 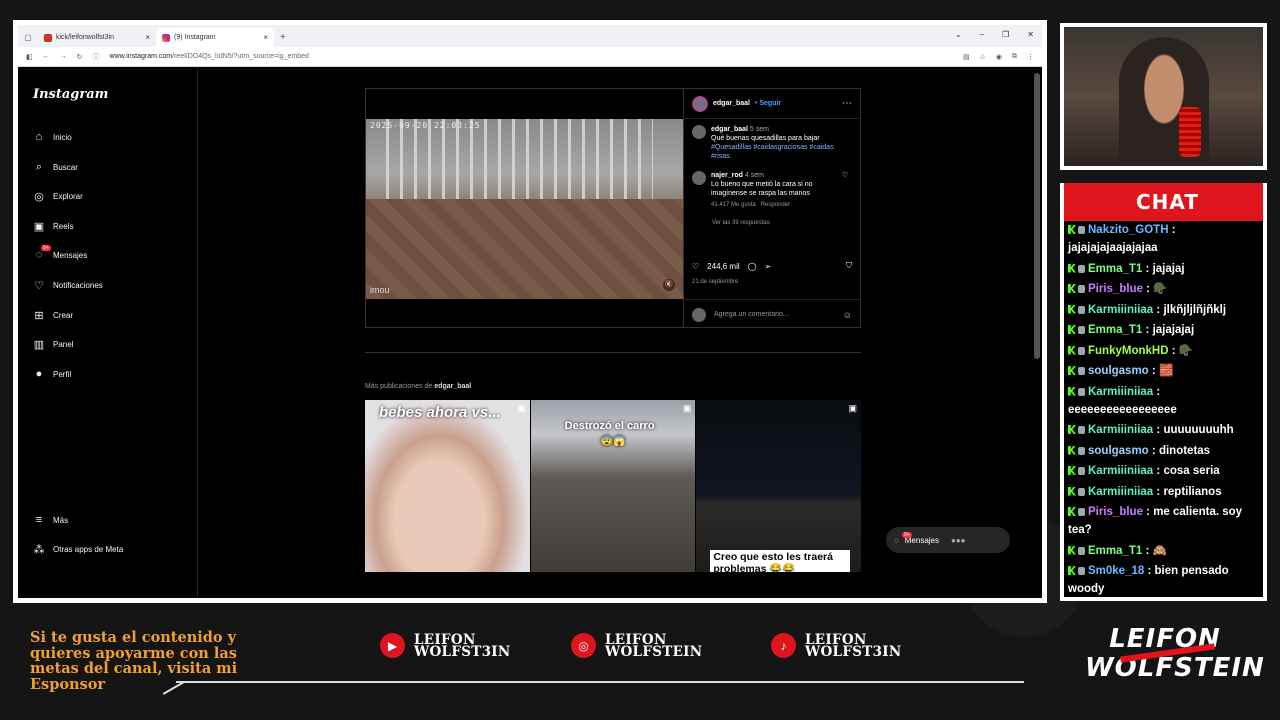 I want to click on workspaces-icon: ▢, so click(x=28, y=37).